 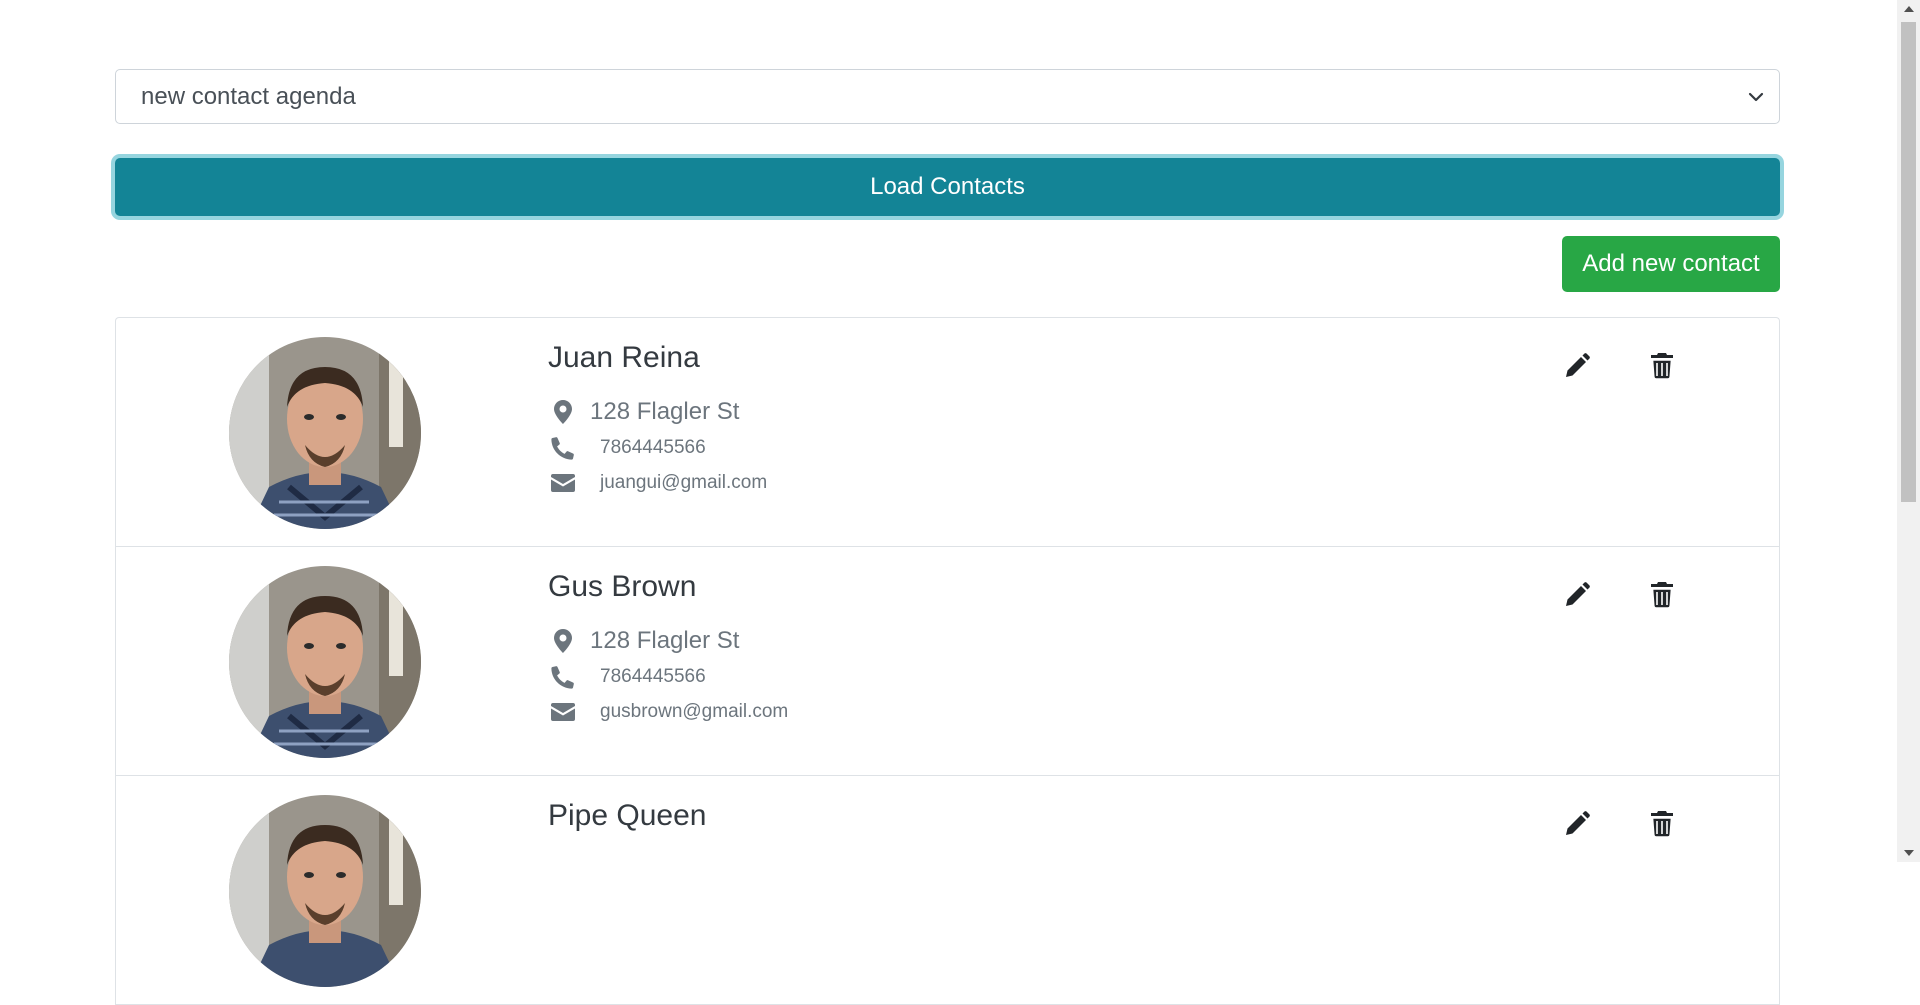 I want to click on contact-name: Gus Brown, so click(x=622, y=586).